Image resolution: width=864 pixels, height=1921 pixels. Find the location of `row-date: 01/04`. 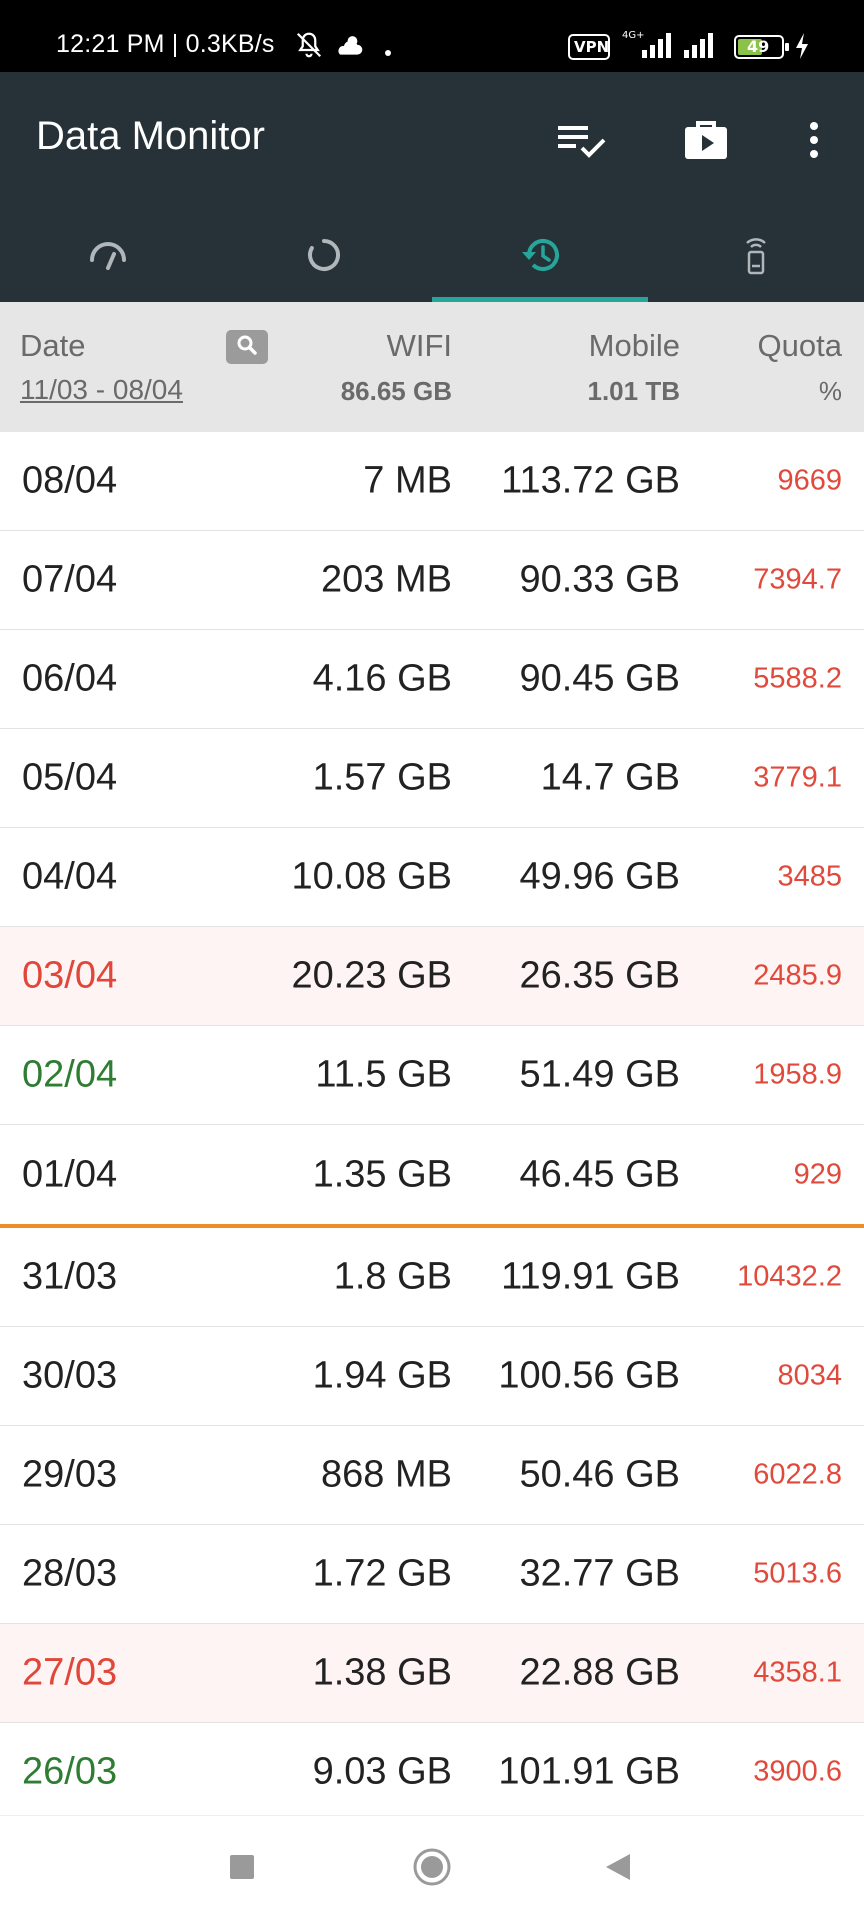

row-date: 01/04 is located at coordinates (70, 1174).